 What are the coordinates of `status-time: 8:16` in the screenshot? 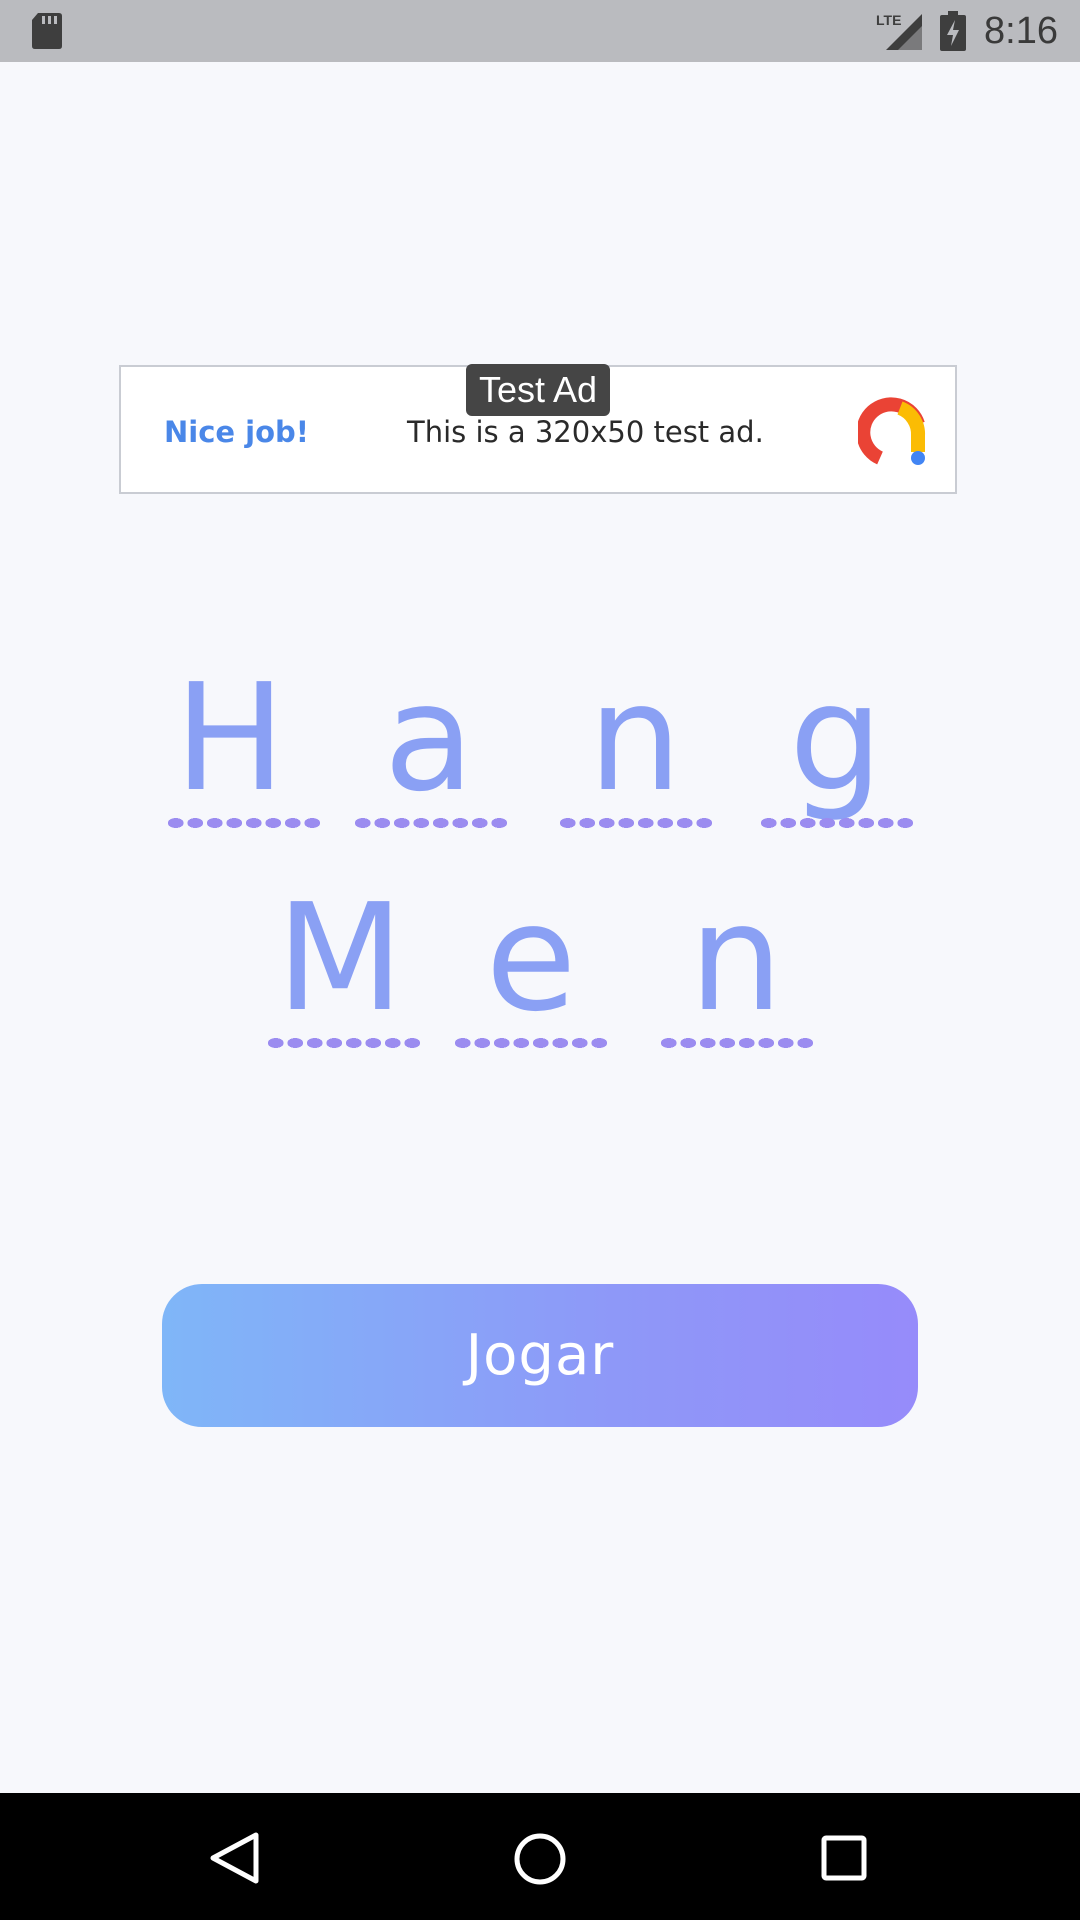 It's located at (1021, 31).